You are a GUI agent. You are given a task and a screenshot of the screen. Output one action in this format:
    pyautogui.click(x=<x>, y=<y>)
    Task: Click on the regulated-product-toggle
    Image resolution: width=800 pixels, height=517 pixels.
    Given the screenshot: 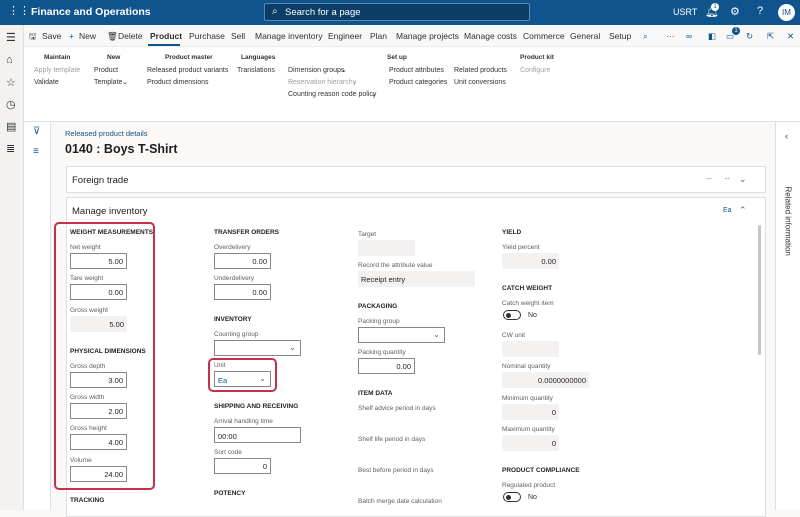 What is the action you would take?
    pyautogui.click(x=512, y=497)
    